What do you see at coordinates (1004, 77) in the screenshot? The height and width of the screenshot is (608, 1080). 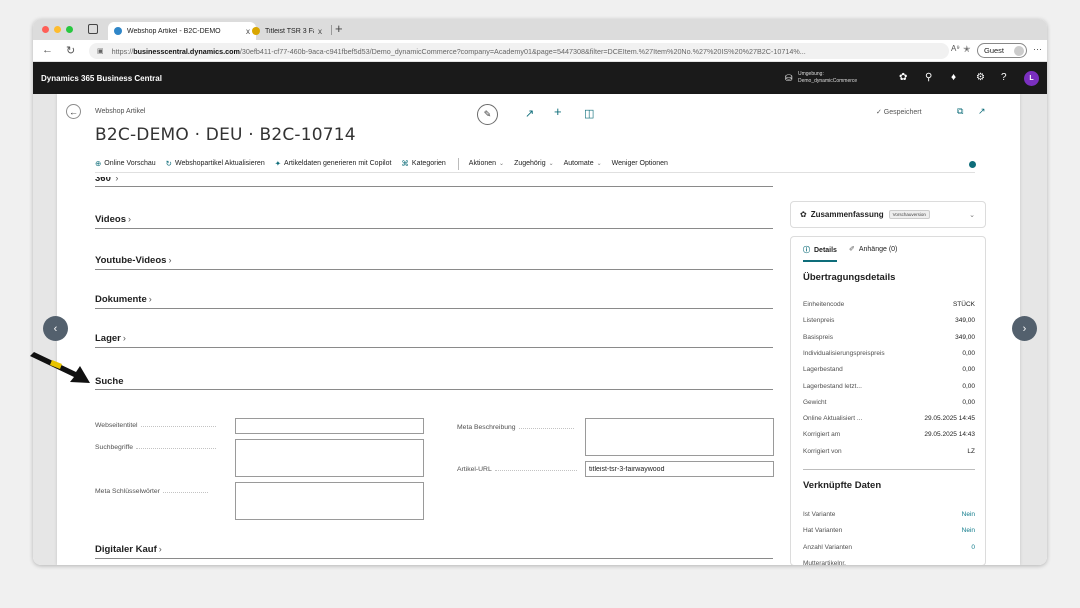 I see `help-icon: ?` at bounding box center [1004, 77].